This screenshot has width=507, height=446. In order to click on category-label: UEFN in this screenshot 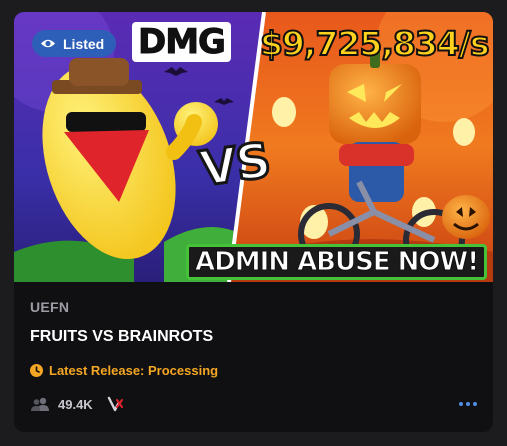, I will do `click(50, 307)`.